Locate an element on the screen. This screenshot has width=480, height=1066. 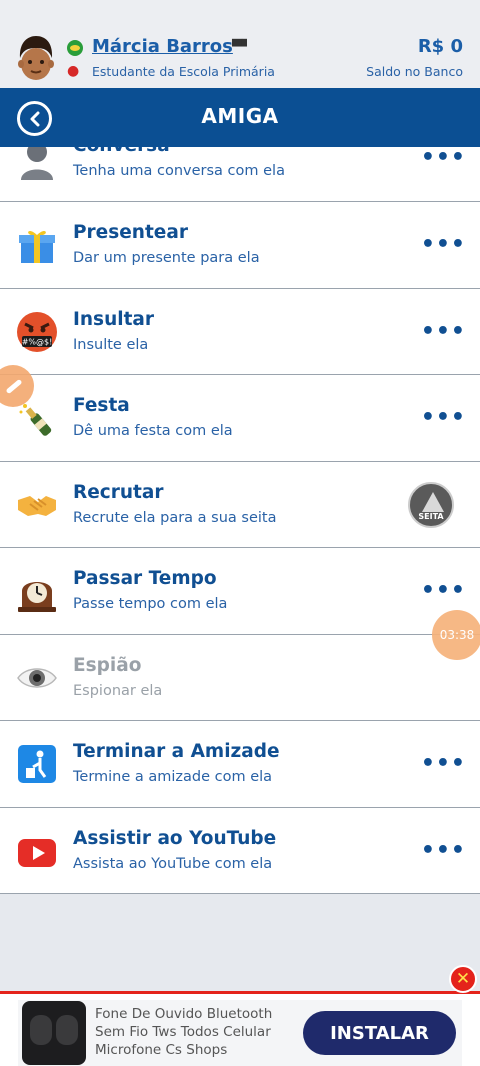
item-subtitle: Tenha uma conversa com ela is located at coordinates (179, 171).